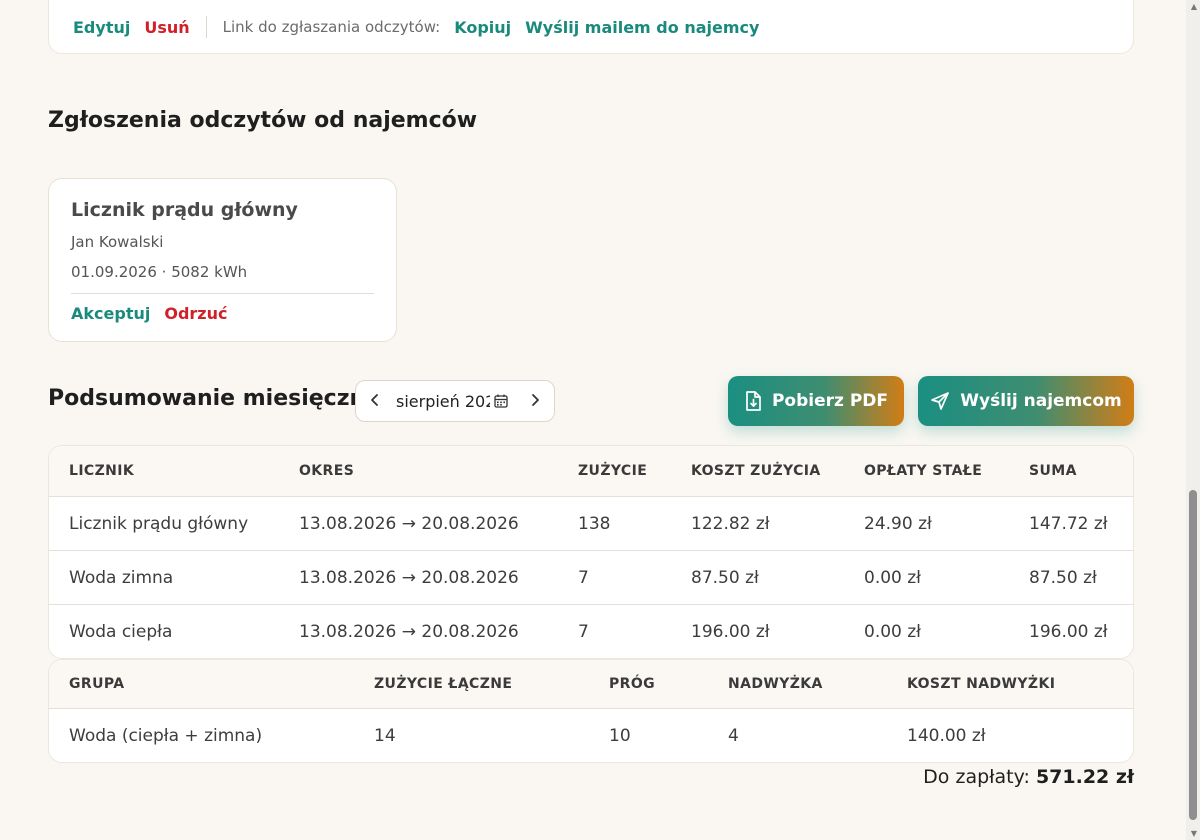 This screenshot has height=840, width=1200. What do you see at coordinates (443, 401) in the screenshot?
I see `month-value: sierpień 2026` at bounding box center [443, 401].